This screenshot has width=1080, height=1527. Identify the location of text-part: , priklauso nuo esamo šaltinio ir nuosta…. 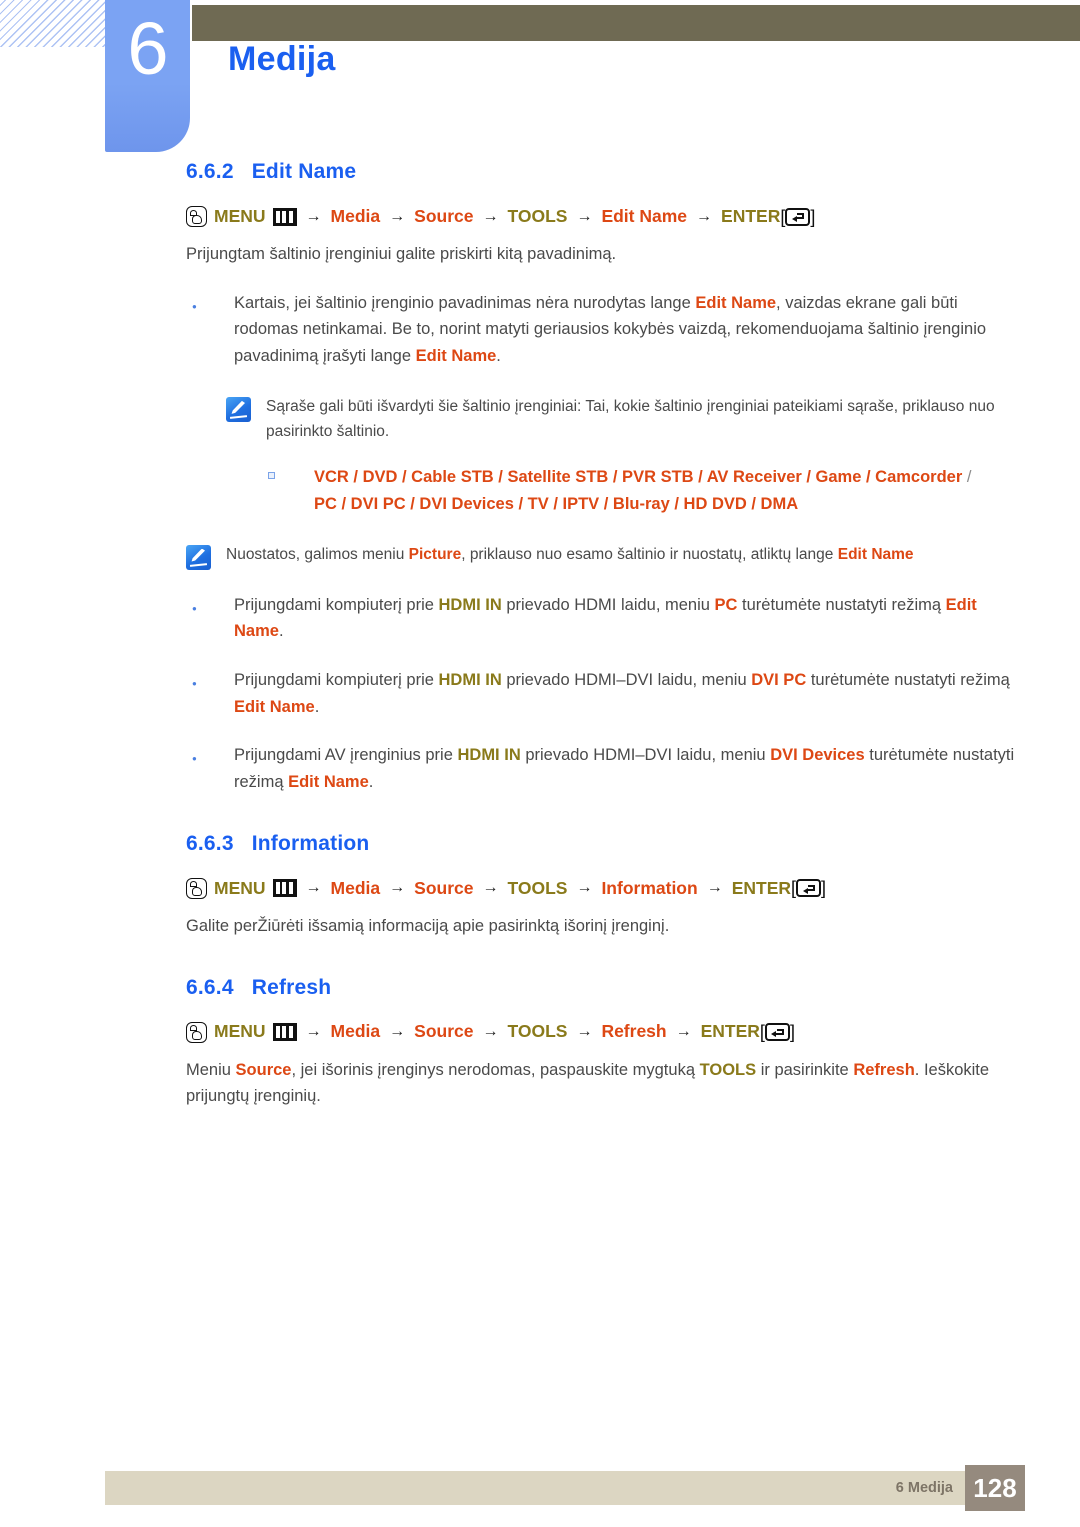
(649, 554).